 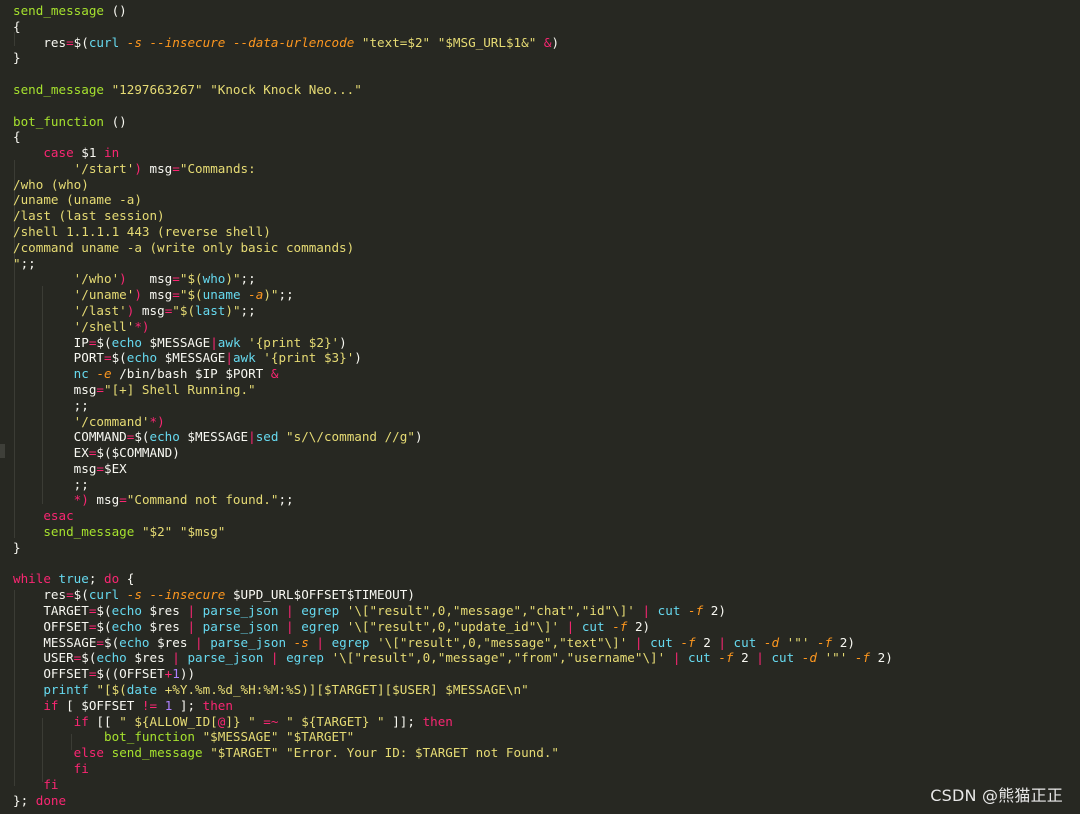 What do you see at coordinates (745, 658) in the screenshot?
I see `code-token: 2` at bounding box center [745, 658].